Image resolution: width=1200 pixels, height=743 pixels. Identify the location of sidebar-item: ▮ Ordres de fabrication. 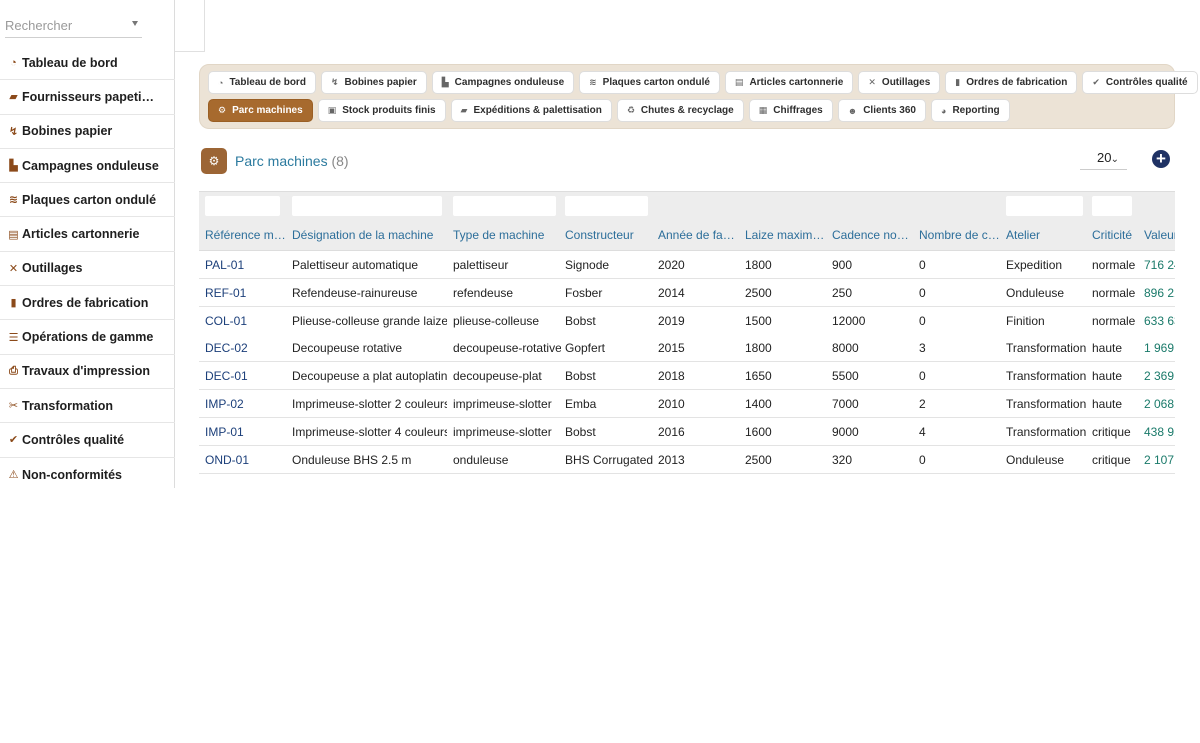
(87, 303).